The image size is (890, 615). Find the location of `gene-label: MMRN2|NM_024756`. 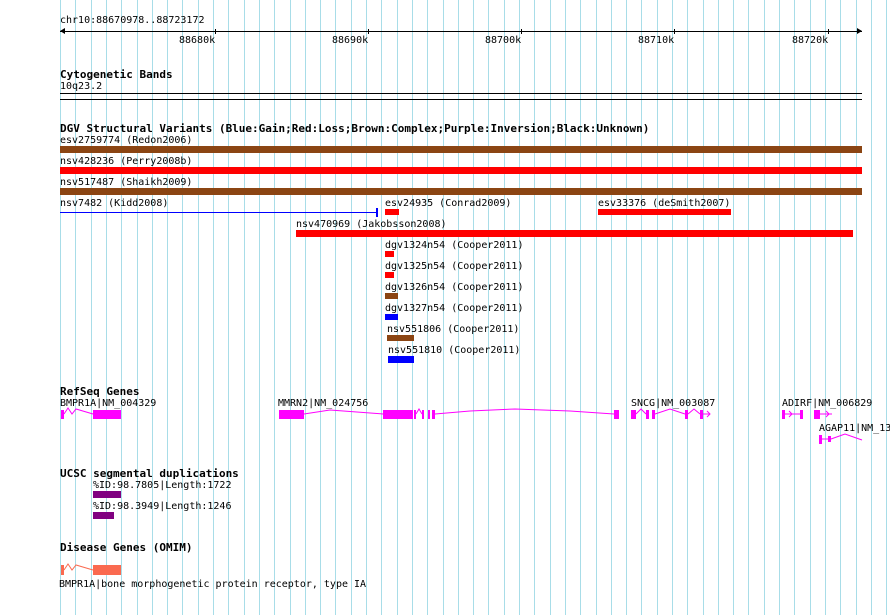

gene-label: MMRN2|NM_024756 is located at coordinates (323, 404).